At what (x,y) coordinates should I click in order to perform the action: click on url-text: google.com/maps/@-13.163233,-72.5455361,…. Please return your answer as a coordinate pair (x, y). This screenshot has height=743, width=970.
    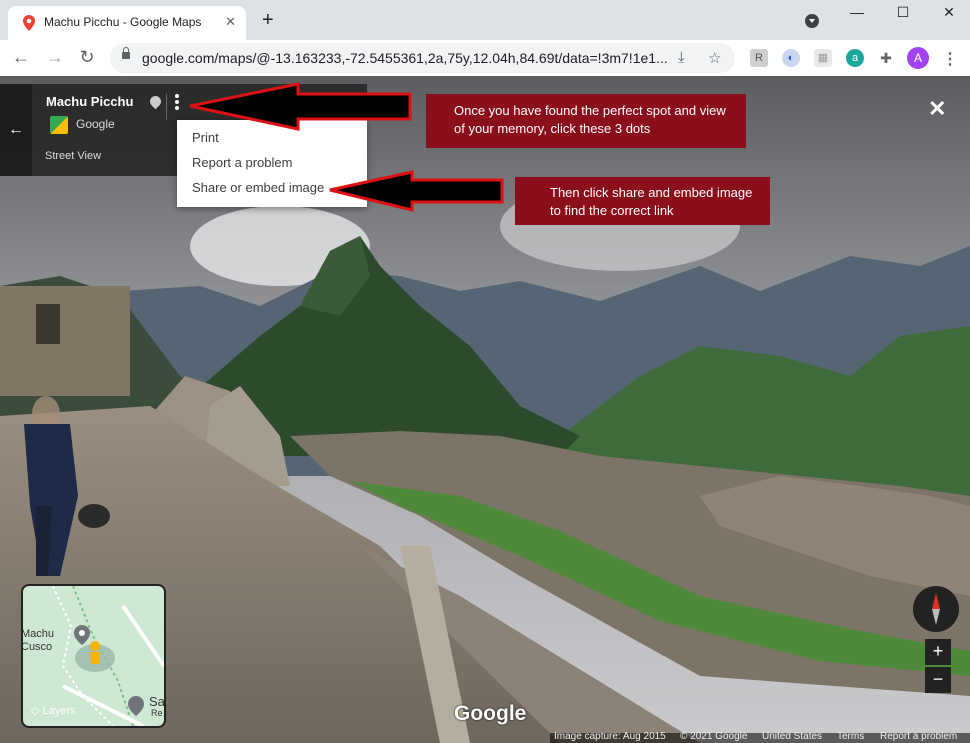
    Looking at the image, I should click on (405, 58).